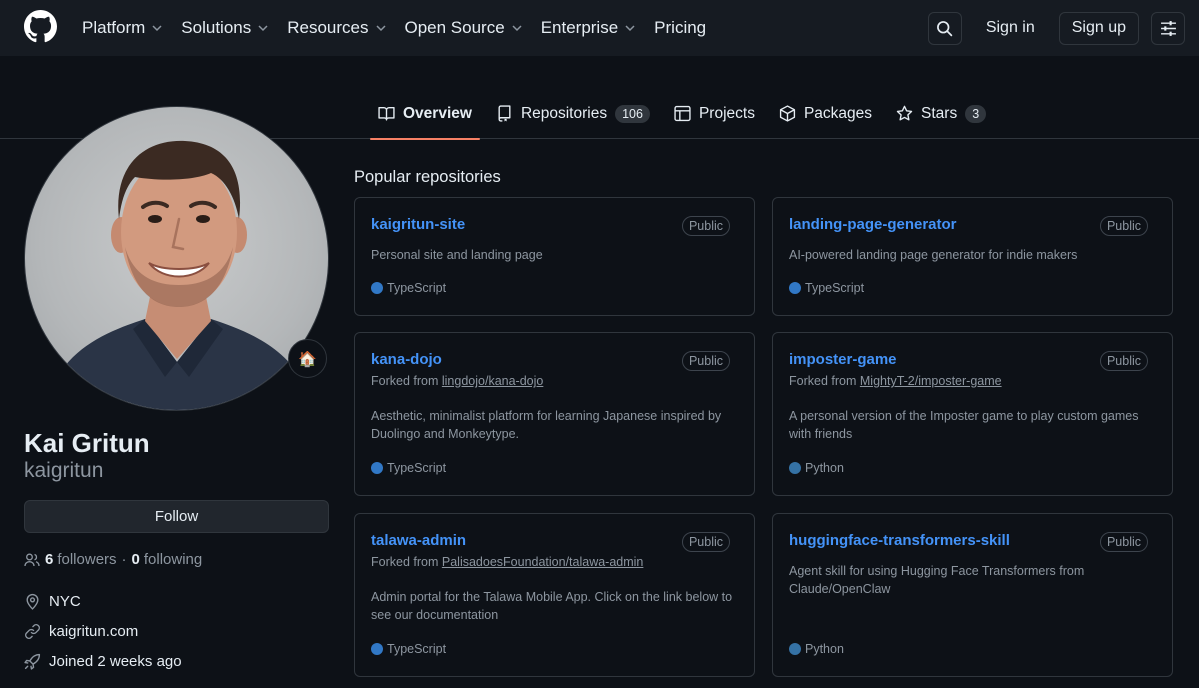 This screenshot has width=1199, height=688. Describe the element at coordinates (904, 113) in the screenshot. I see `star-icon` at that location.